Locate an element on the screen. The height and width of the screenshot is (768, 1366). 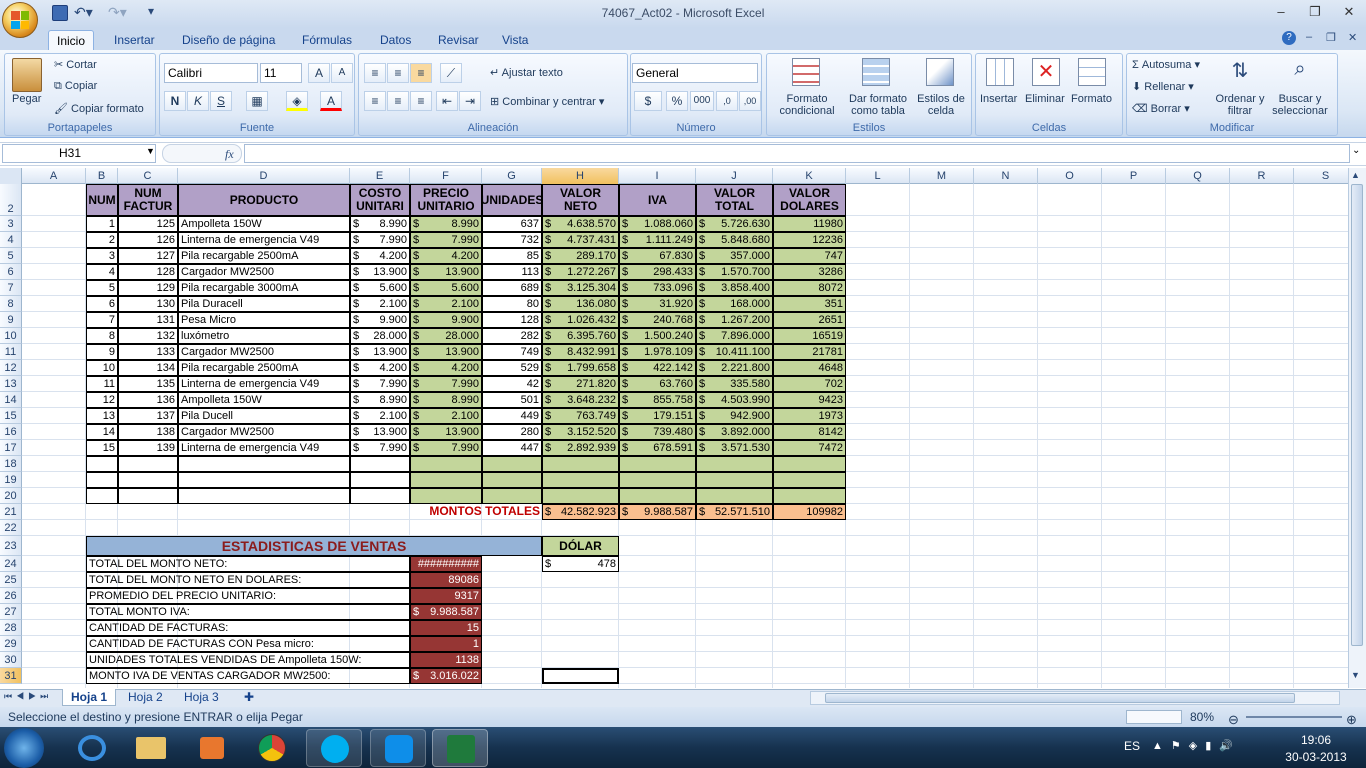
align-left-icon: ≡ is located at coordinates (375, 101).